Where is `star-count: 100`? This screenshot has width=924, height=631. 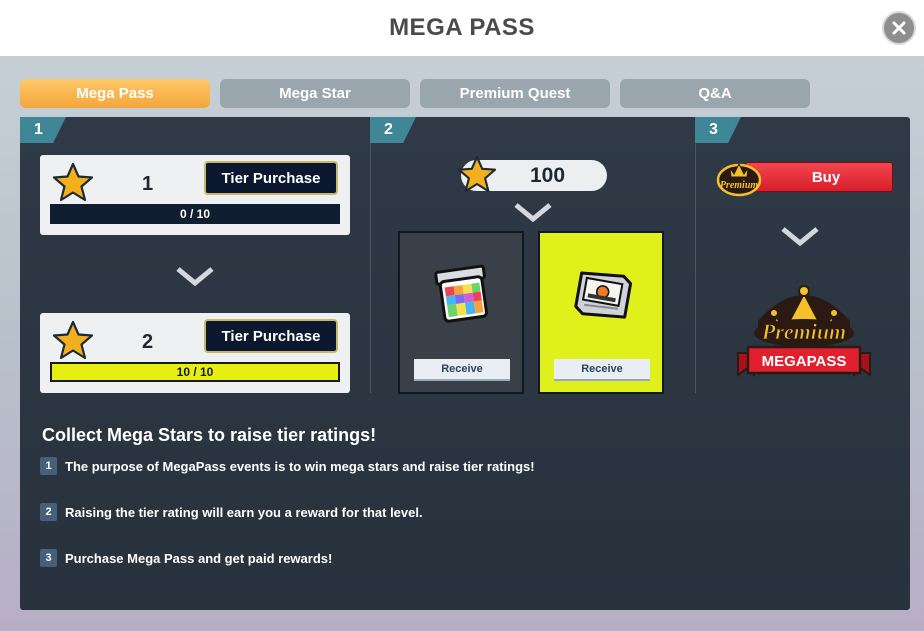 star-count: 100 is located at coordinates (548, 175).